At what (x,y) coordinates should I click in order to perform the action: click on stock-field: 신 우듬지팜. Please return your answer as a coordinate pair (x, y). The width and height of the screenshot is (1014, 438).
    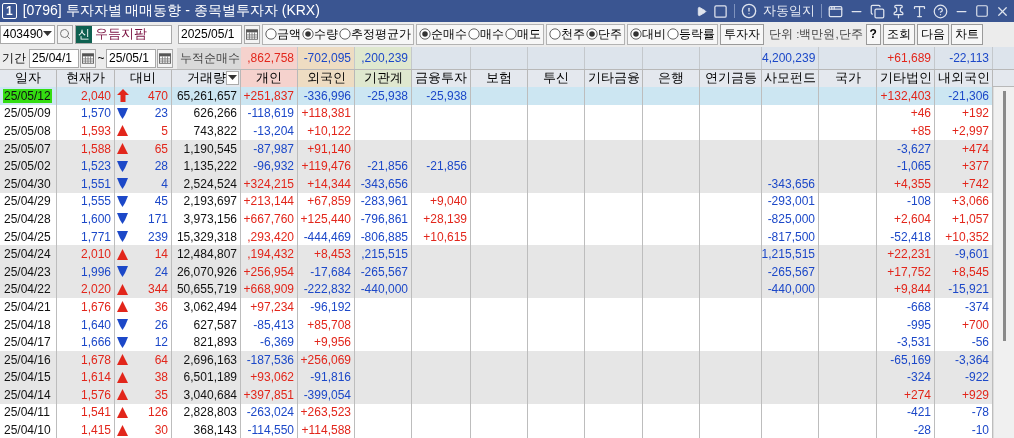
    Looking at the image, I should click on (123, 34).